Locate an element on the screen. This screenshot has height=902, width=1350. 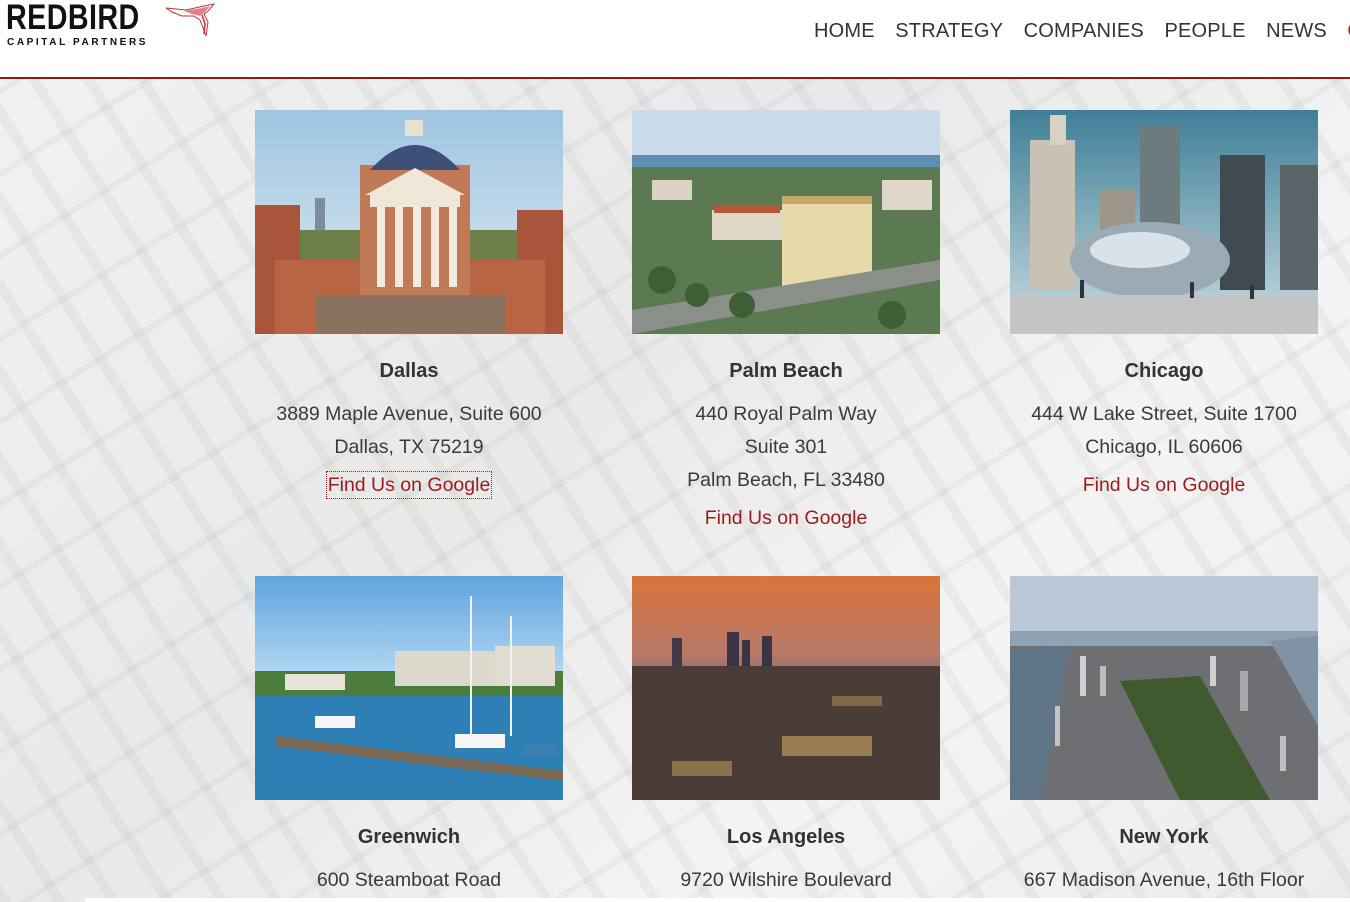
address-line: 444 W Lake Street, Suite 1700 is located at coordinates (1164, 414).